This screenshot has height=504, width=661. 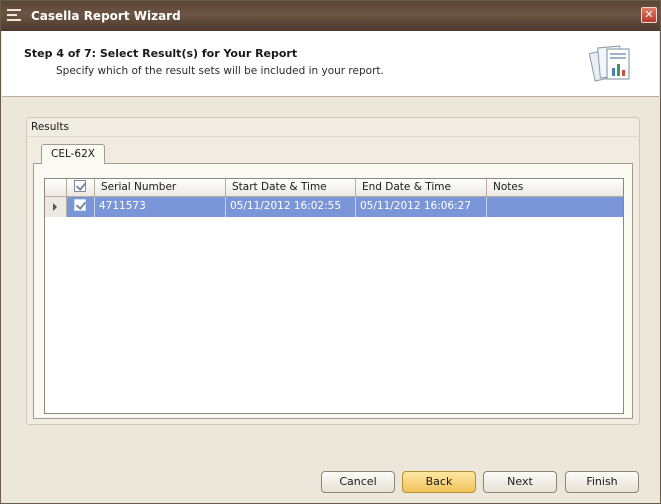 What do you see at coordinates (421, 207) in the screenshot?
I see `cell-end-date: 05/11/2012 16:06:27` at bounding box center [421, 207].